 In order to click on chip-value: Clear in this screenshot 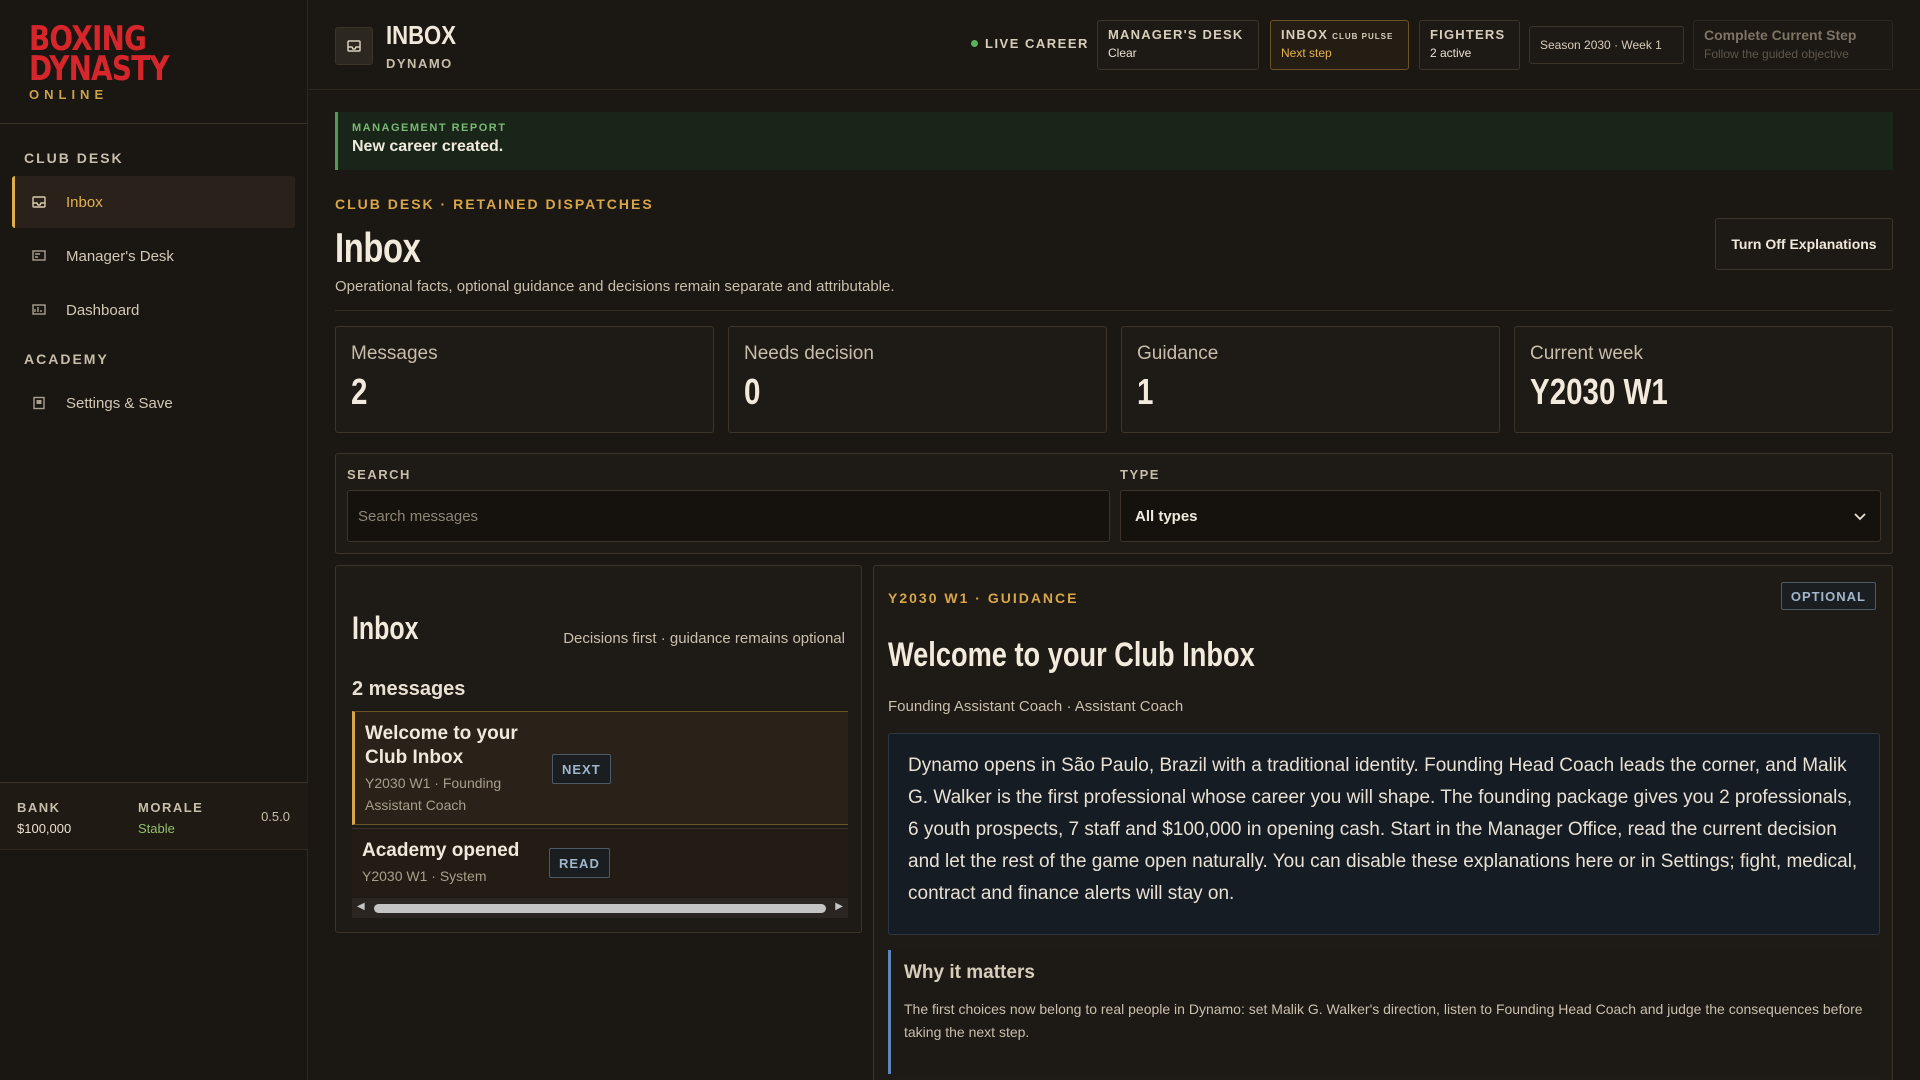, I will do `click(1122, 53)`.